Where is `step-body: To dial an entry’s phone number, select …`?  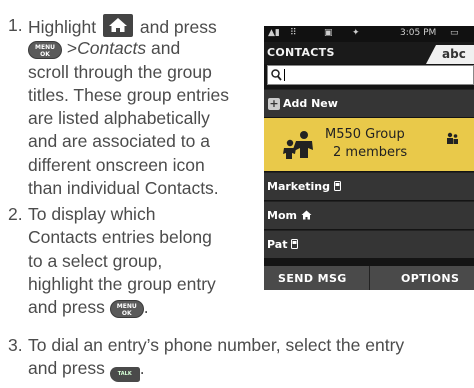 step-body: To dial an entry’s phone number, select … is located at coordinates (216, 358).